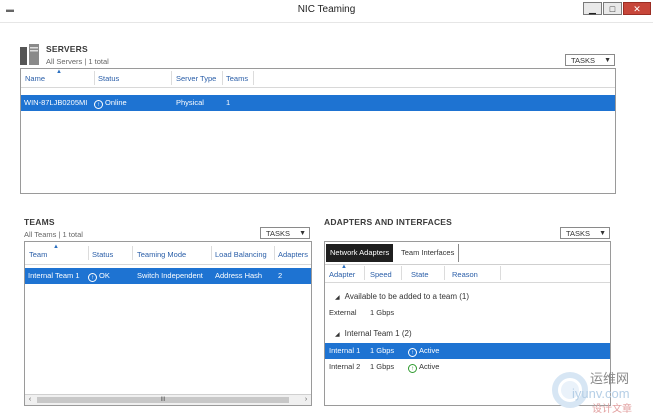 This screenshot has width=653, height=415. What do you see at coordinates (612, 8) in the screenshot?
I see `maximize-button: □` at bounding box center [612, 8].